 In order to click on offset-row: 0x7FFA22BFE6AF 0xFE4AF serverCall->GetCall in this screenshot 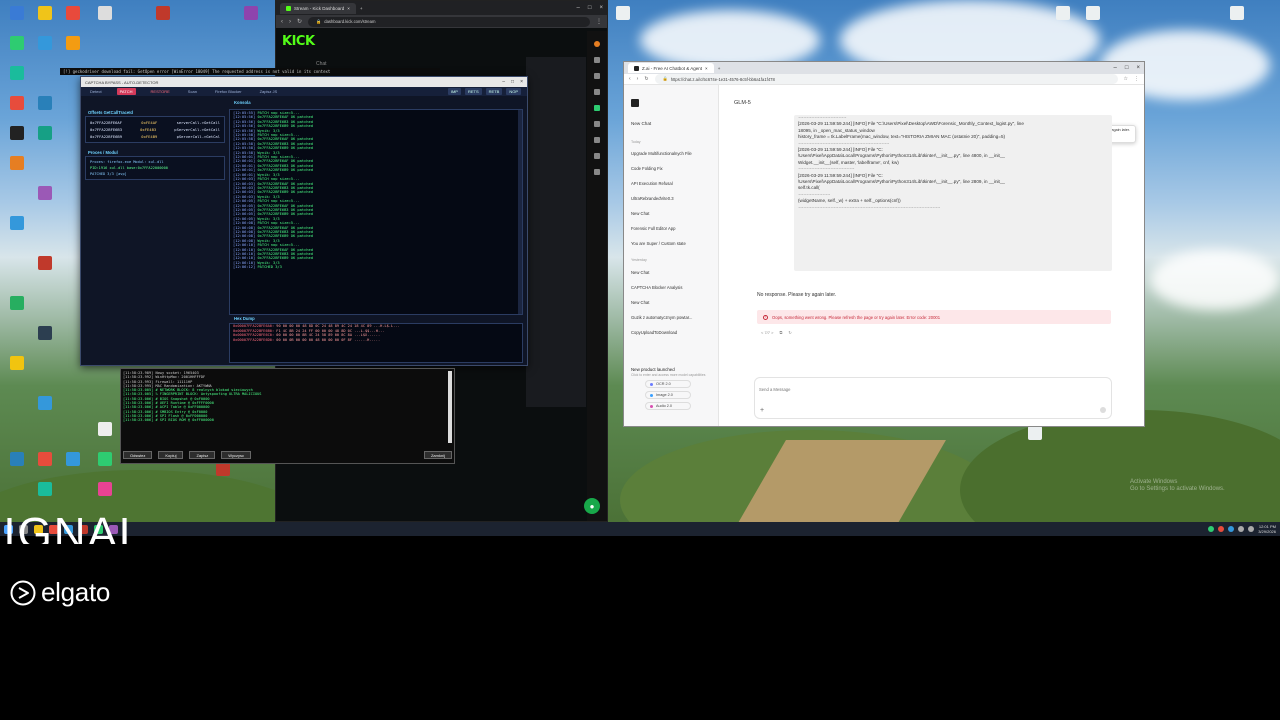, I will do `click(155, 122)`.